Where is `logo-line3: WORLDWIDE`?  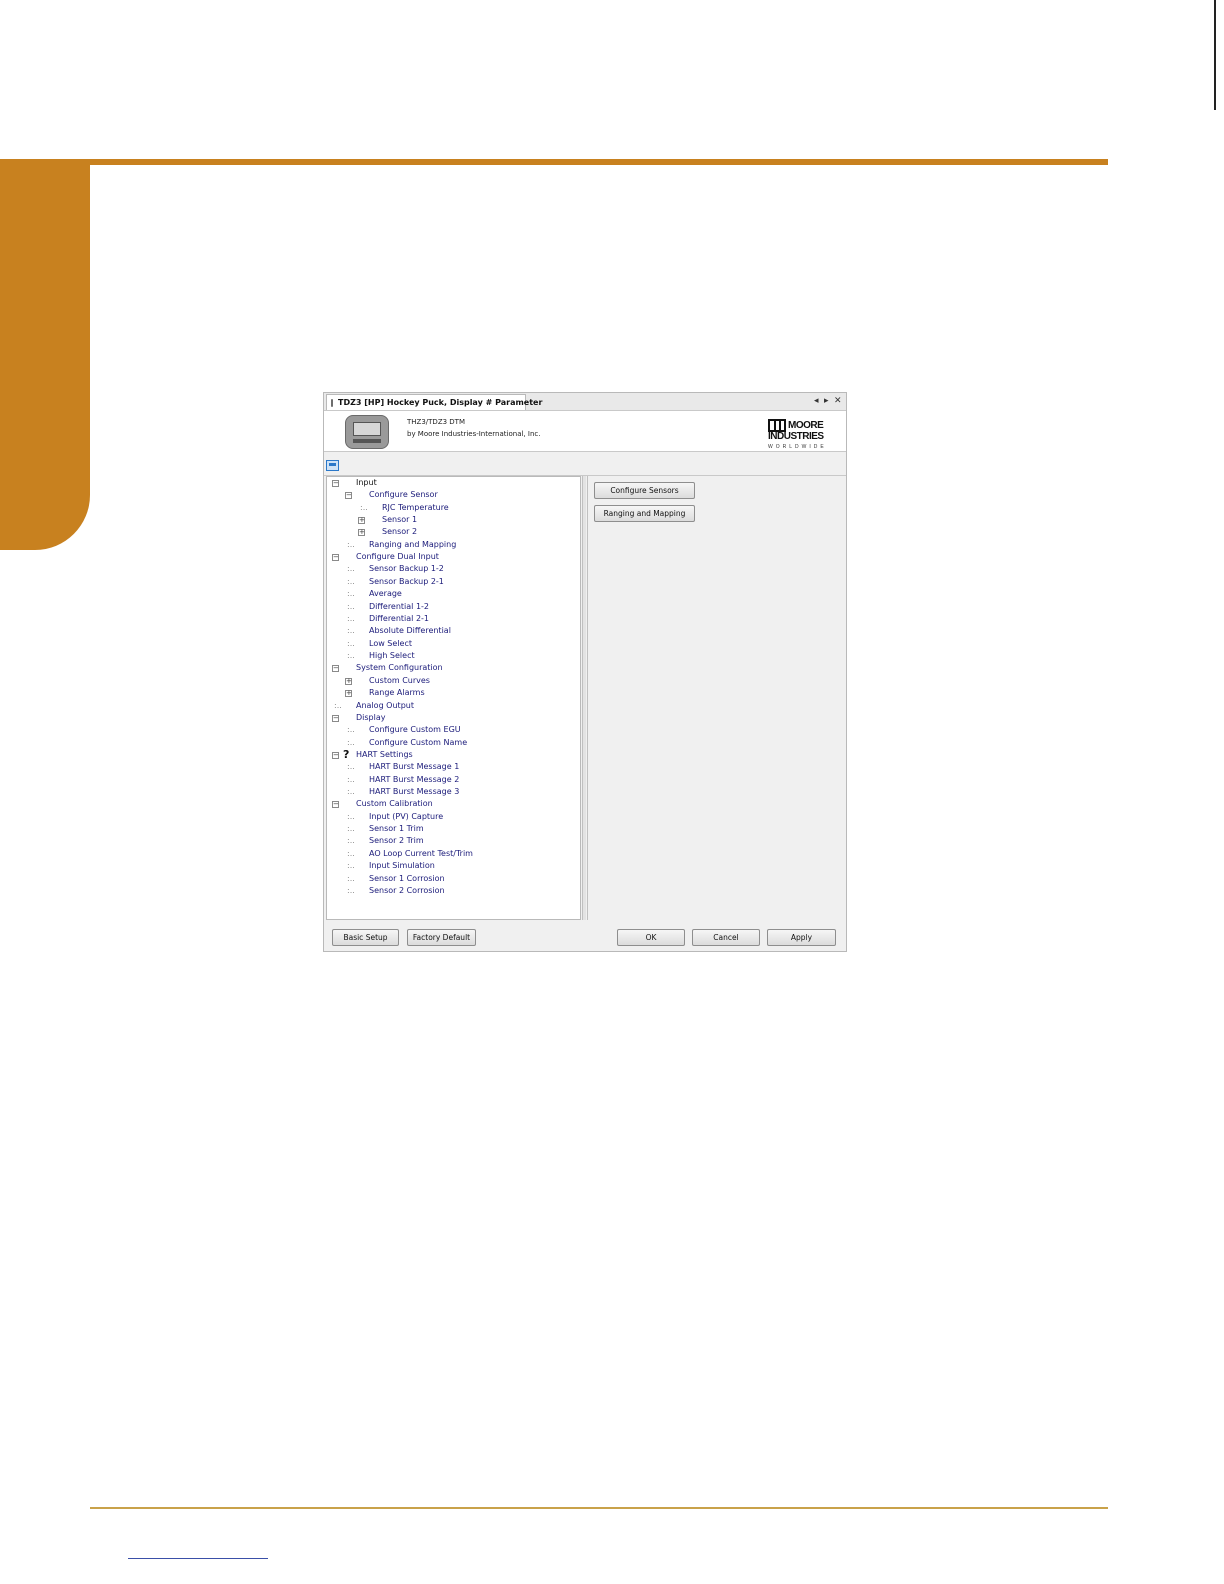 logo-line3: WORLDWIDE is located at coordinates (797, 447).